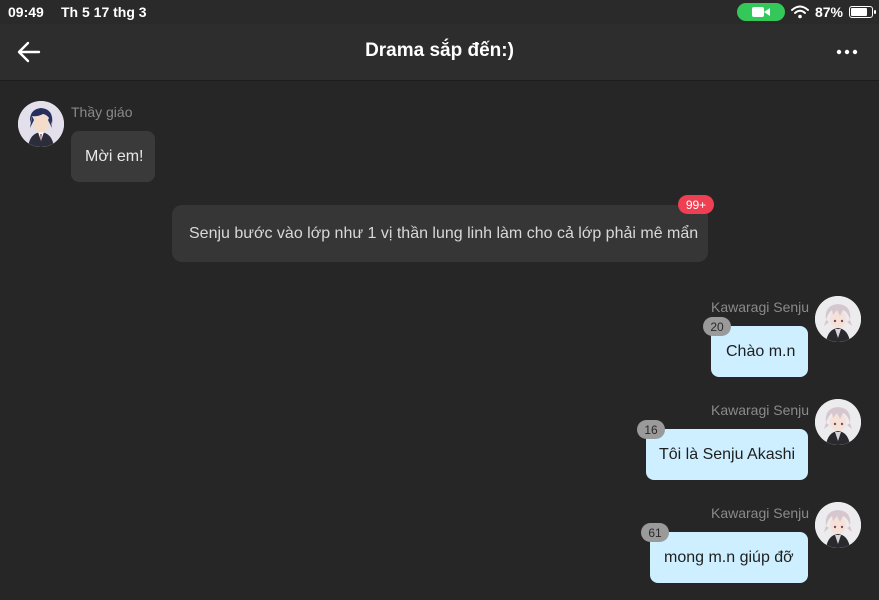 This screenshot has width=879, height=600. What do you see at coordinates (102, 112) in the screenshot?
I see `sender-name: Thầy giáo` at bounding box center [102, 112].